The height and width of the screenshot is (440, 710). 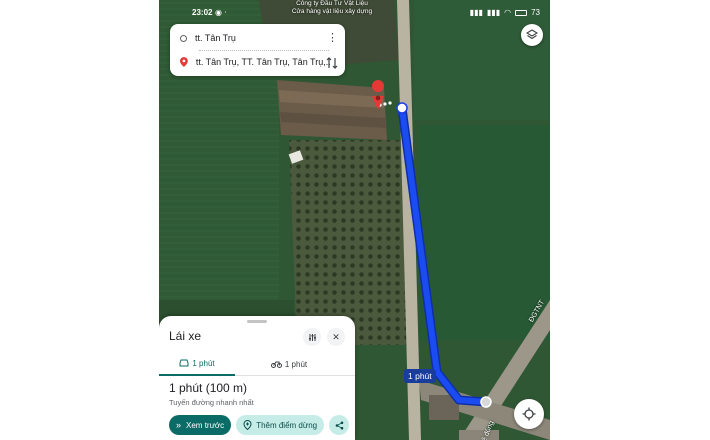 I want to click on add-stop-button: Thêm điểm dừng, so click(x=280, y=425).